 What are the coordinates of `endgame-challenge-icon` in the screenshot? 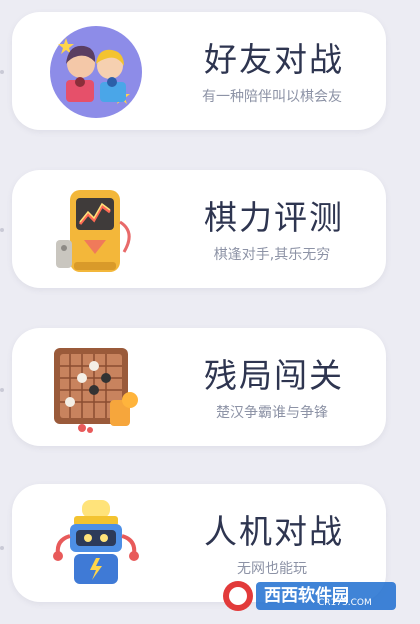 It's located at (96, 390).